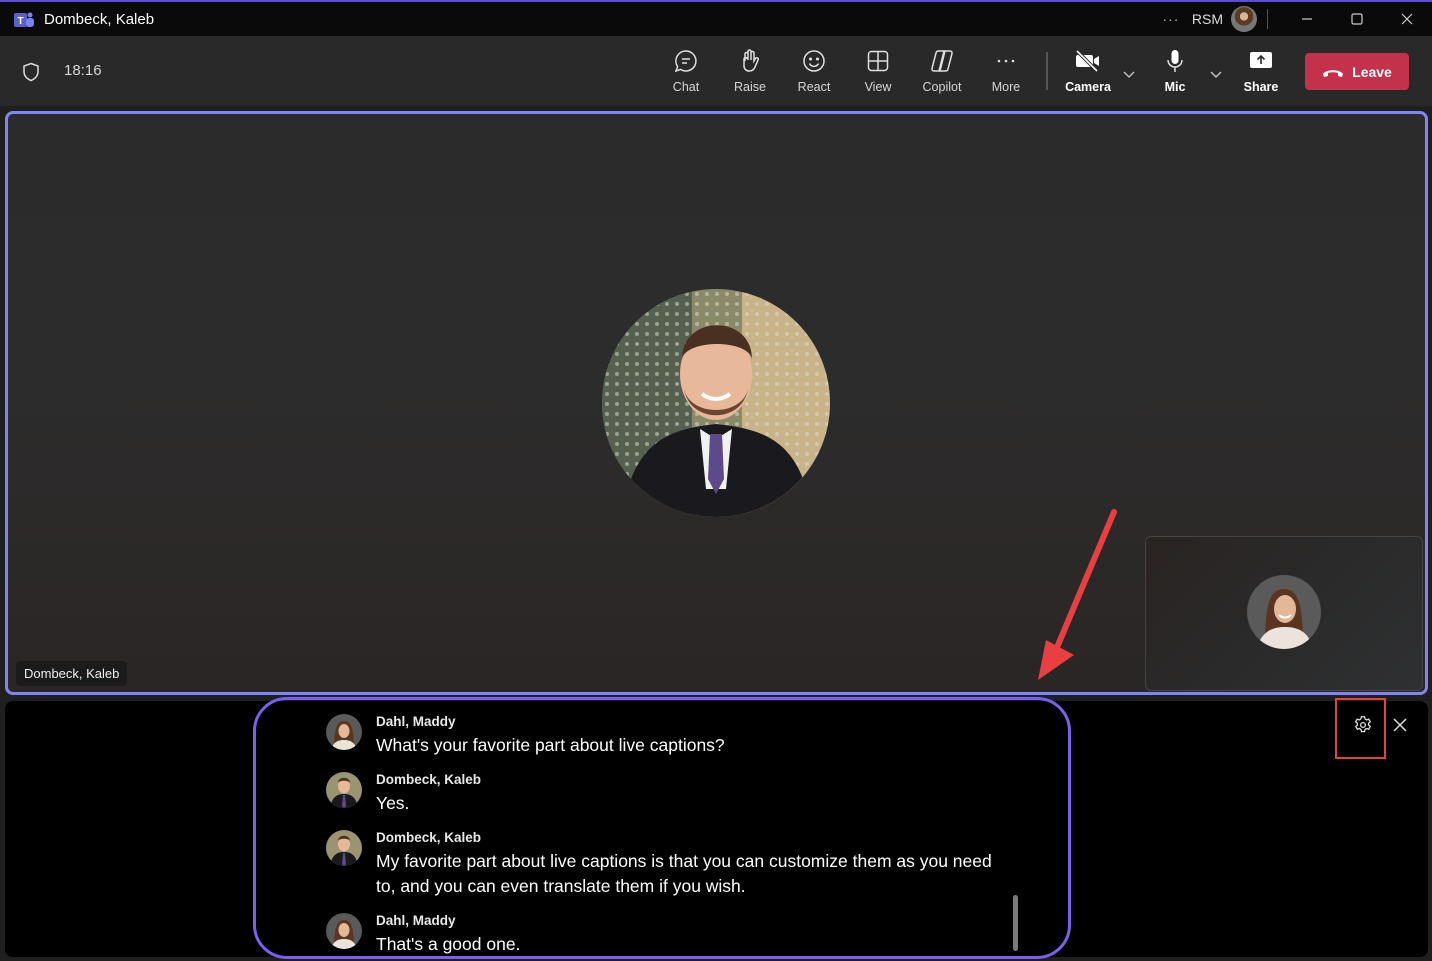 Image resolution: width=1432 pixels, height=961 pixels. I want to click on react-button: React, so click(814, 71).